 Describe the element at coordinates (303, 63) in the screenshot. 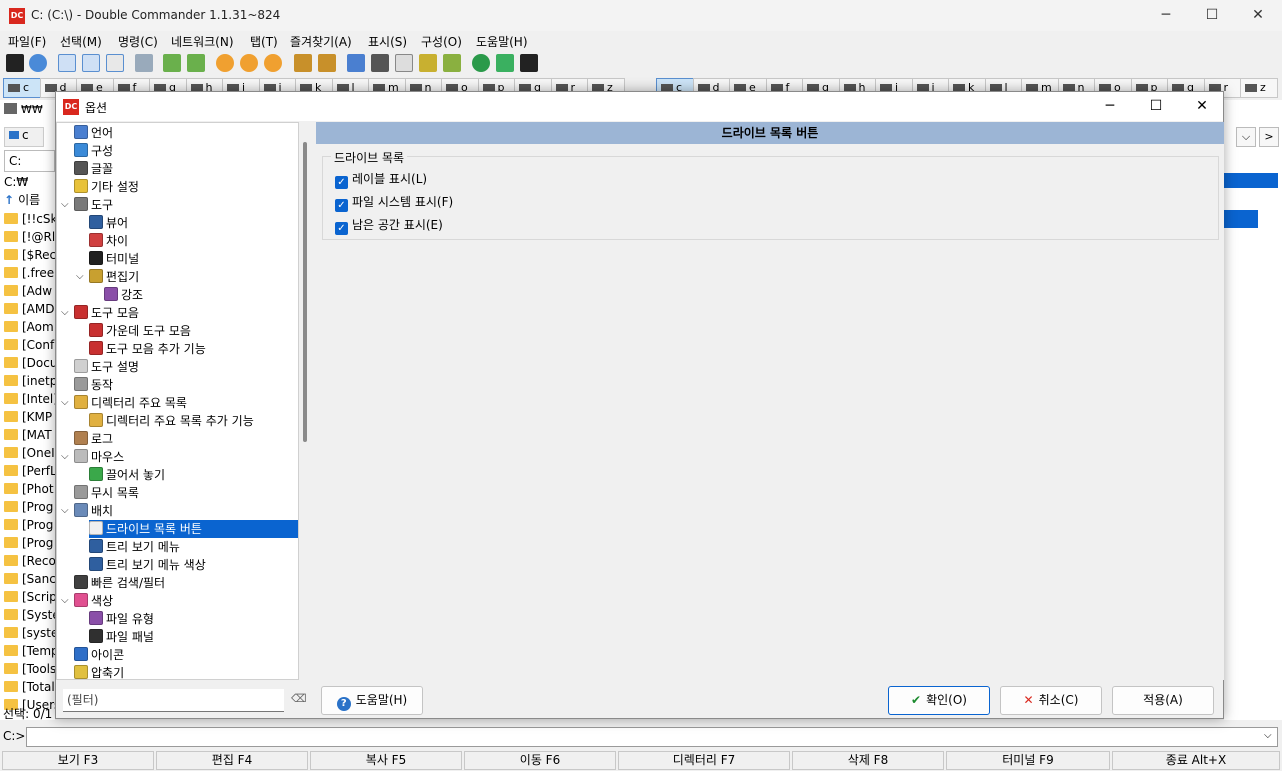

I see `pack-icon` at that location.